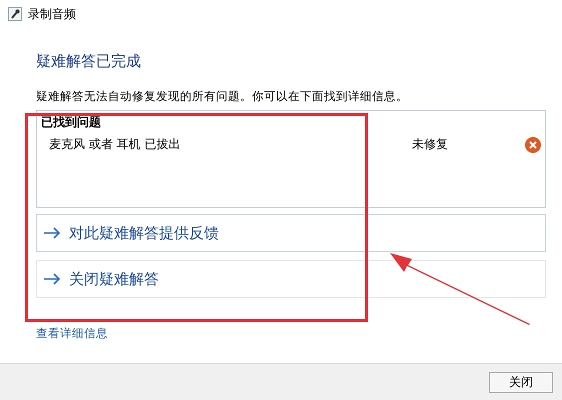 The height and width of the screenshot is (400, 562). Describe the element at coordinates (222, 96) in the screenshot. I see `description: 疑难解答无法自动修复发现的所有问题。你可以在下面找到详细信息。` at that location.